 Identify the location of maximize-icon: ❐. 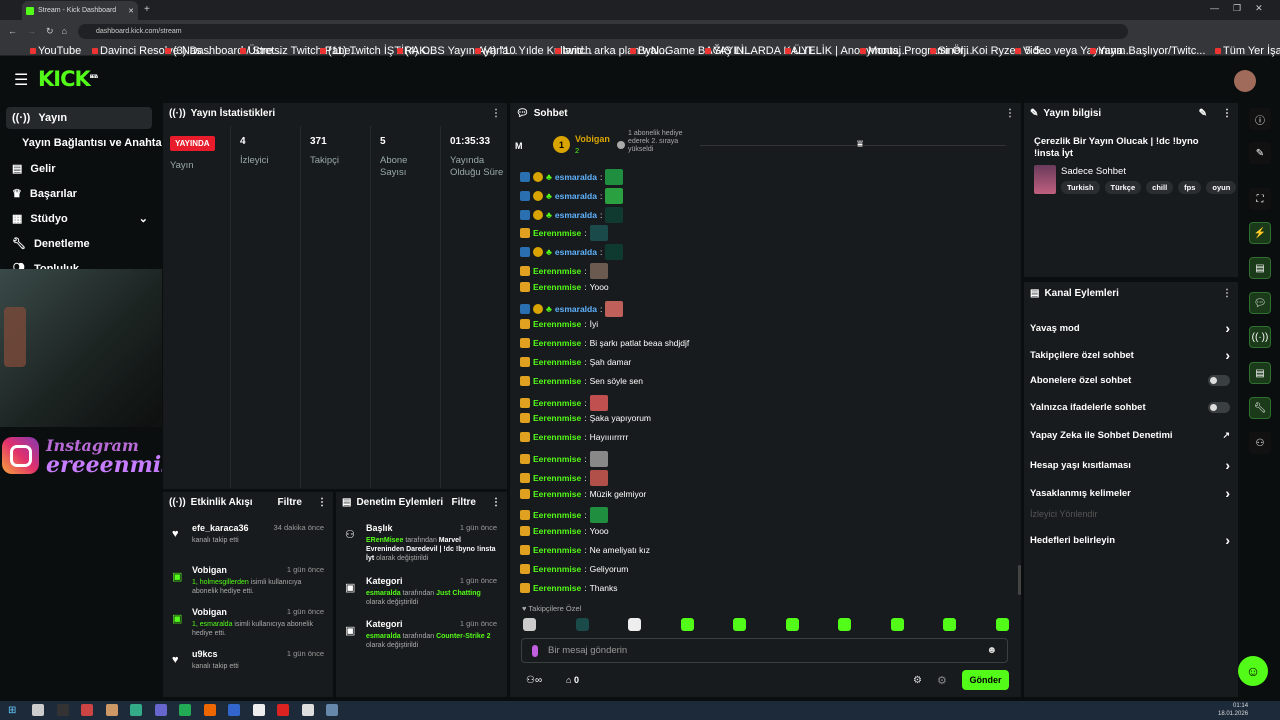
(1237, 8).